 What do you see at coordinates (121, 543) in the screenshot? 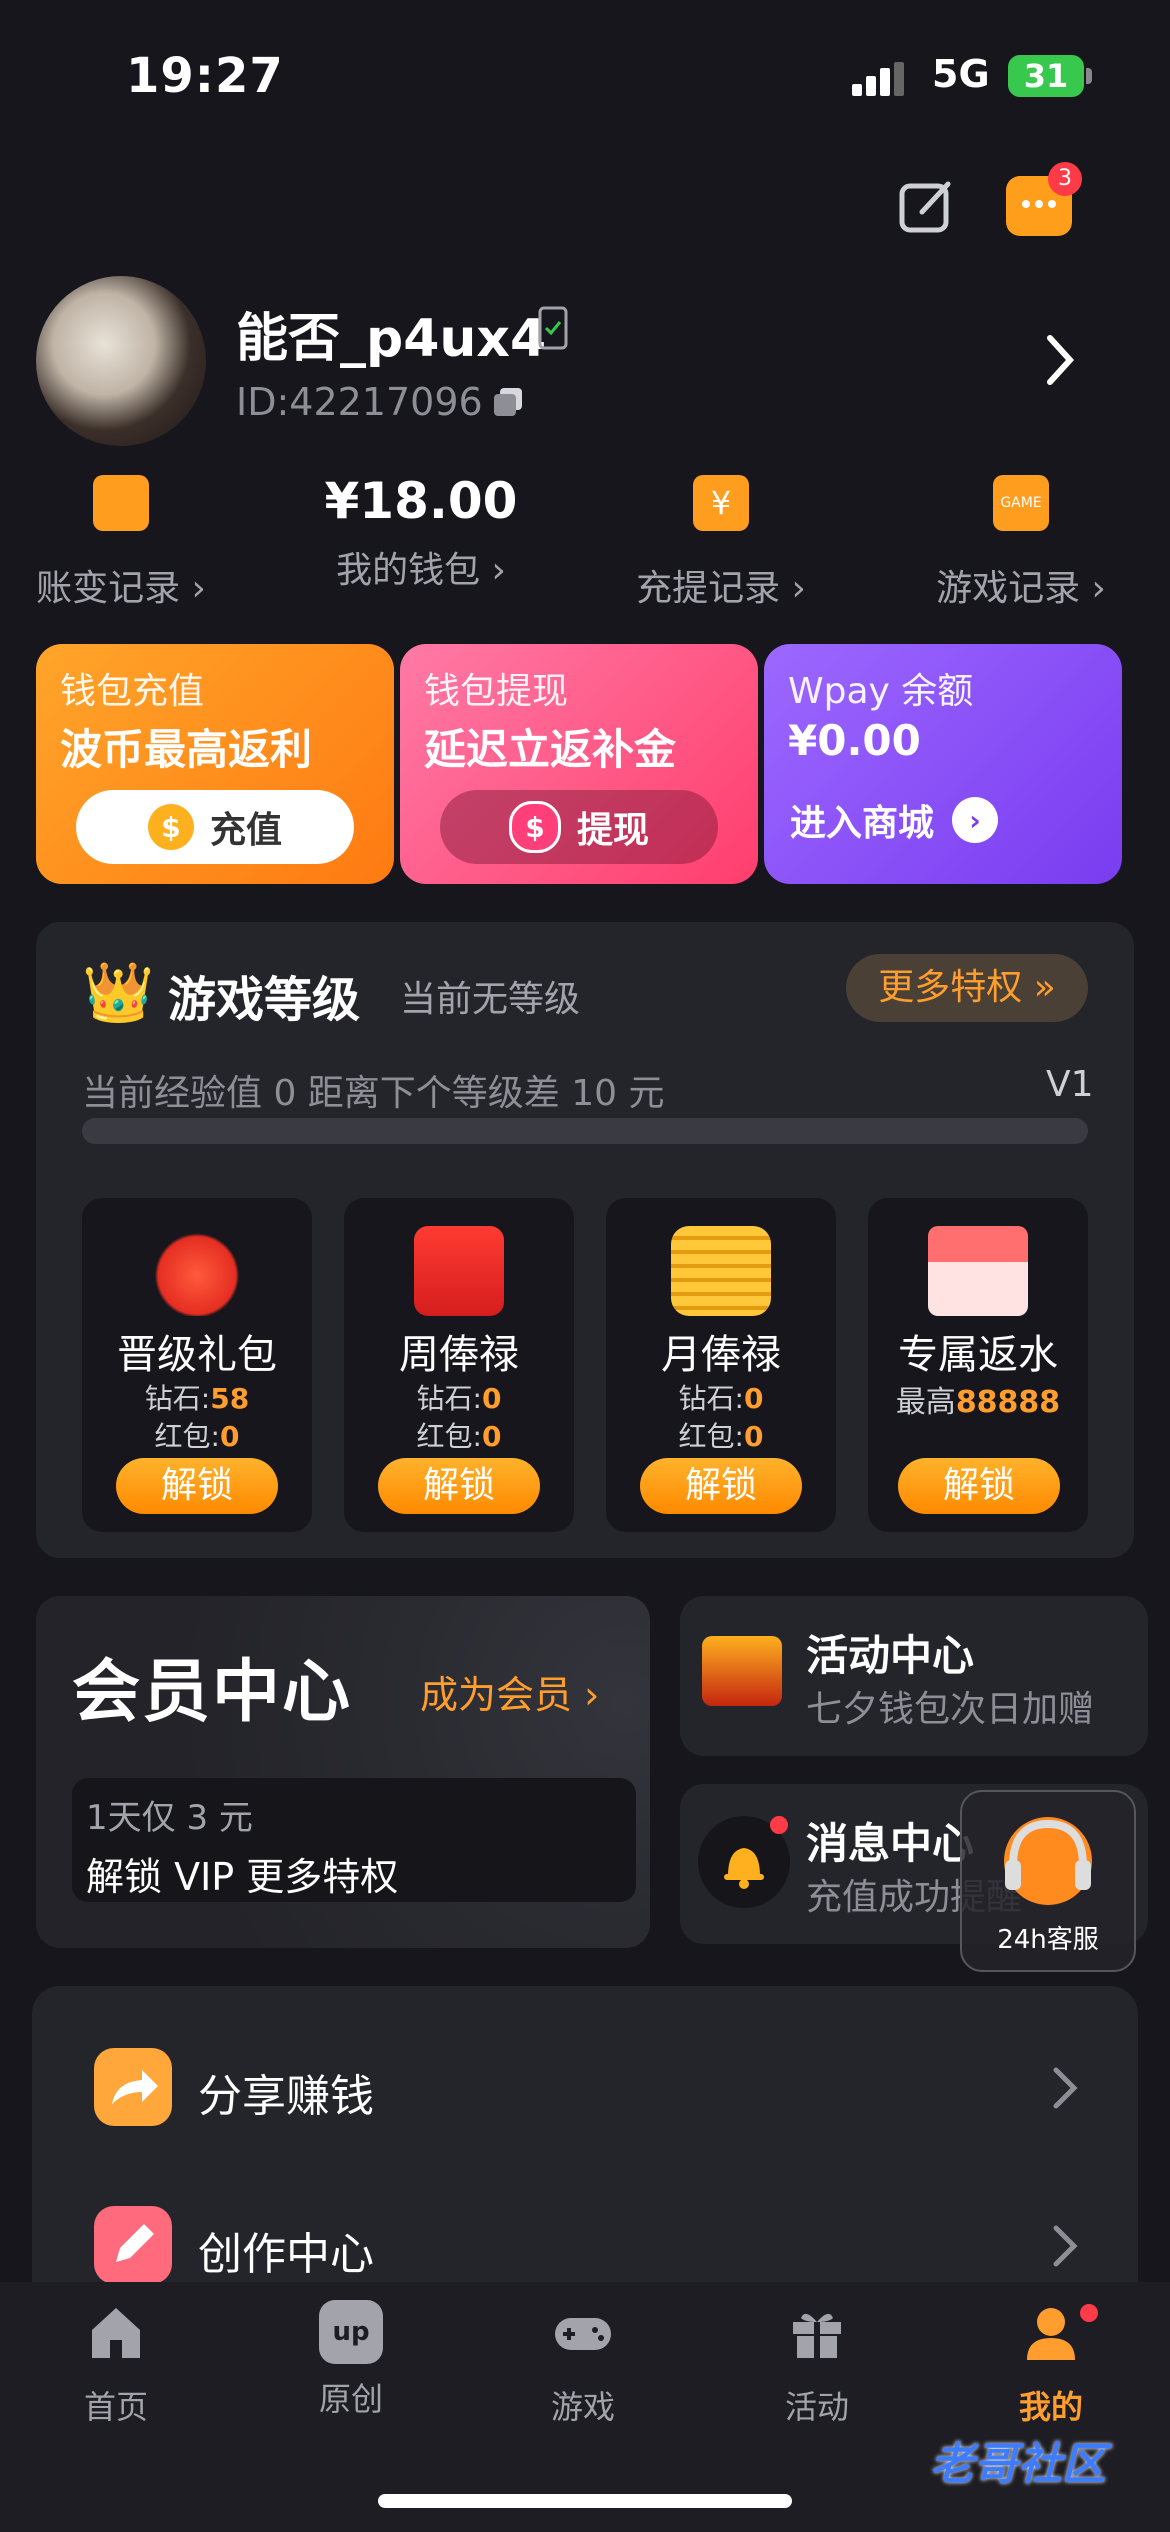
I see `quick-transactions: 账变记录 ›` at bounding box center [121, 543].